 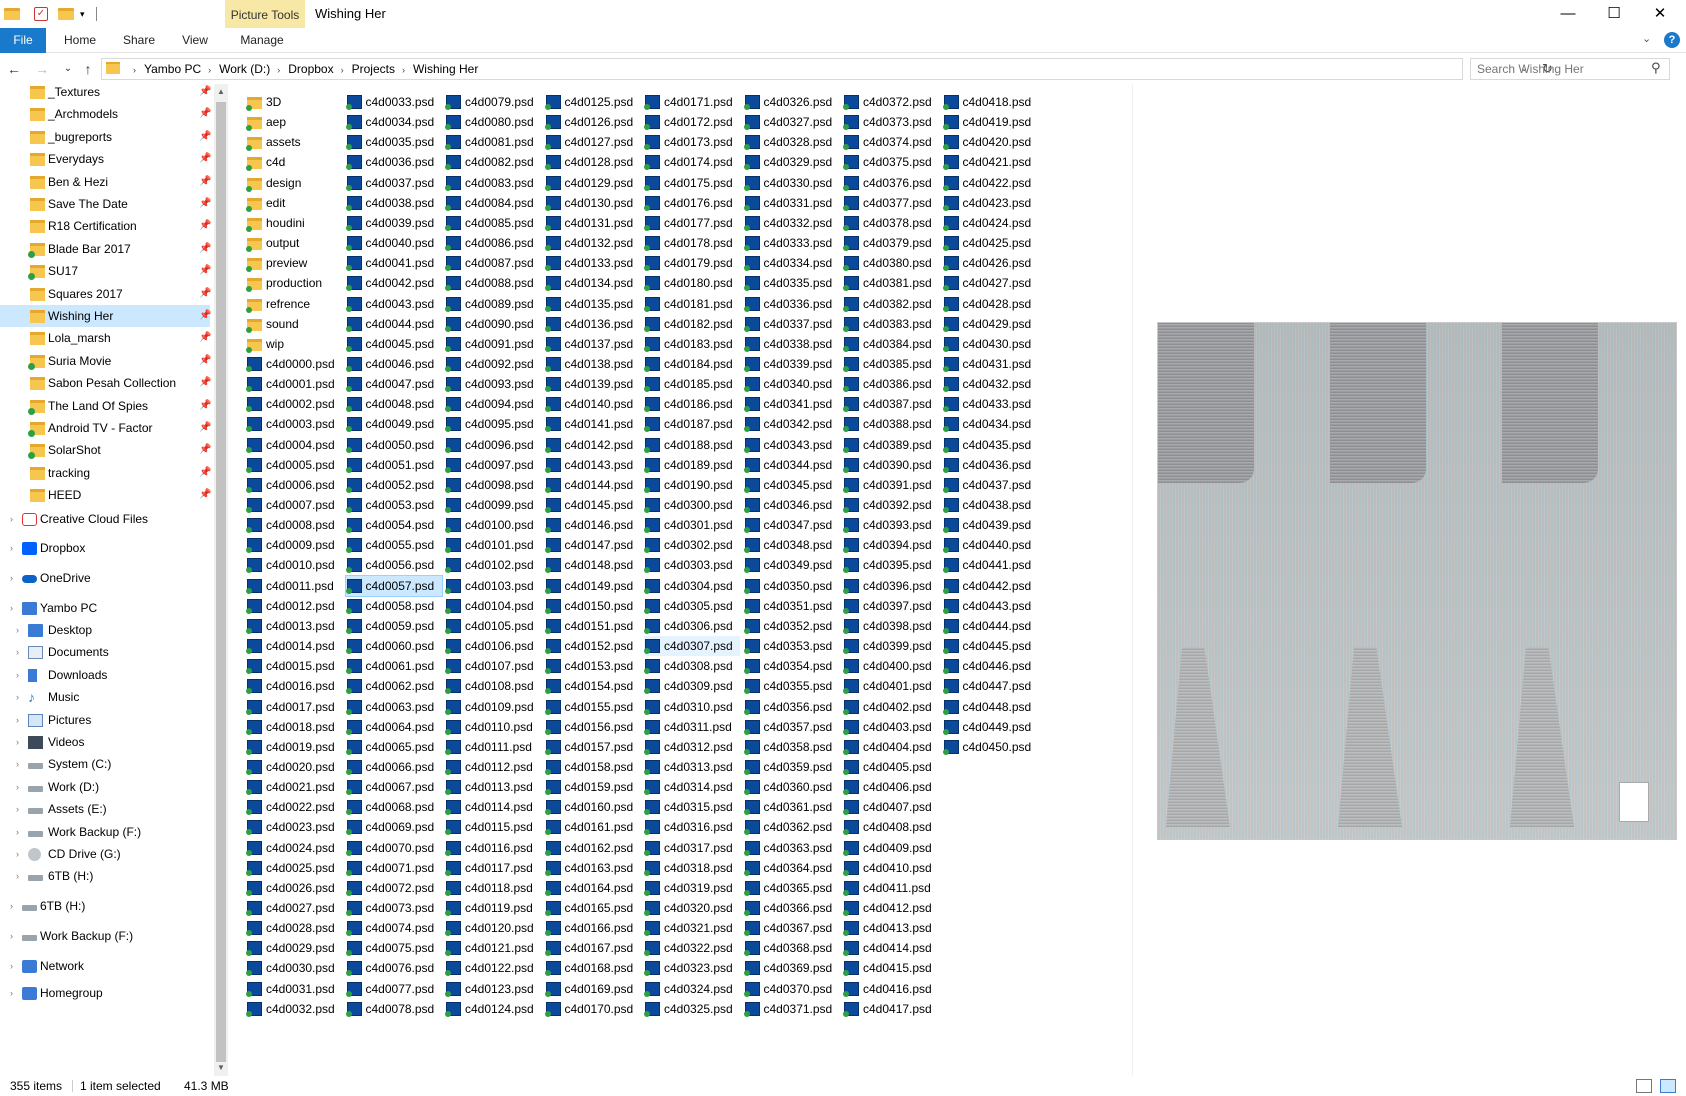 I want to click on nav-item-pc-child: › 6TB (H:), so click(x=105, y=876).